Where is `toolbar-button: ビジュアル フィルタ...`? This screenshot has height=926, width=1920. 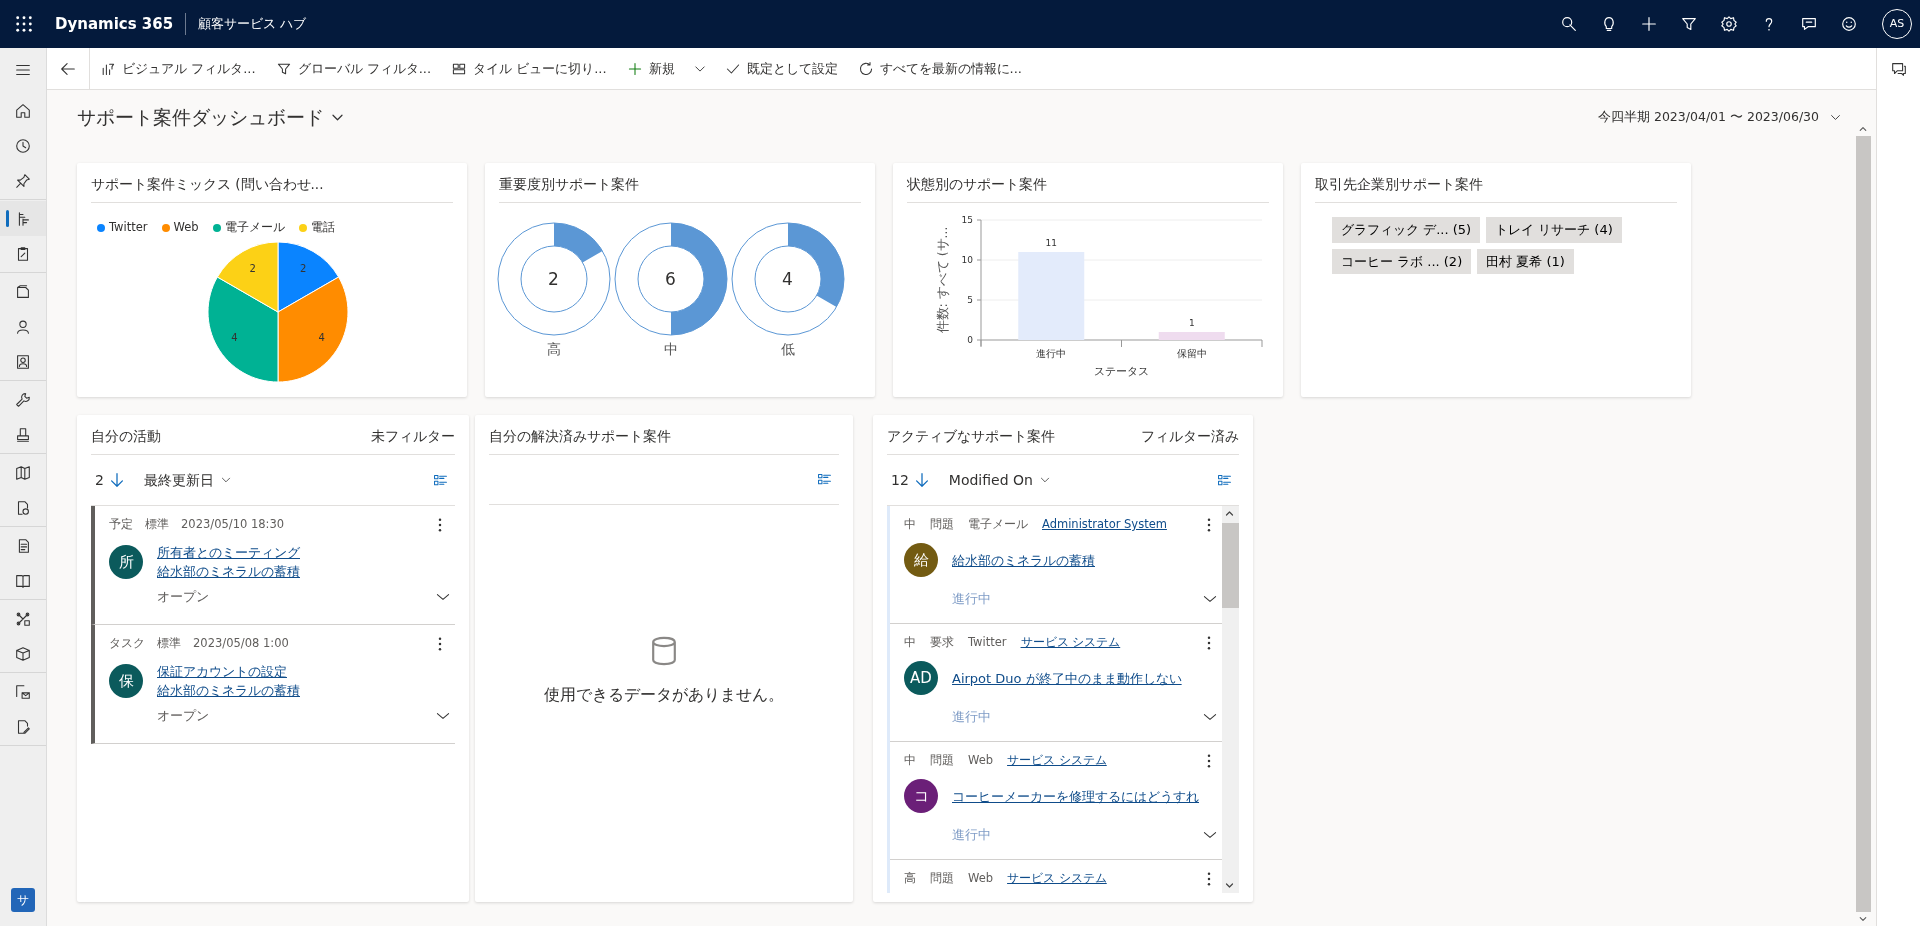 toolbar-button: ビジュアル フィルタ... is located at coordinates (178, 68).